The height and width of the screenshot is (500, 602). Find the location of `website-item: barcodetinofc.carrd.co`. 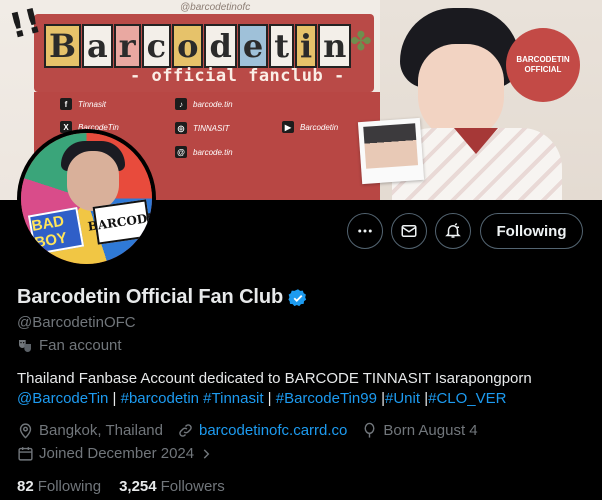

website-item: barcodetinofc.carrd.co is located at coordinates (262, 430).